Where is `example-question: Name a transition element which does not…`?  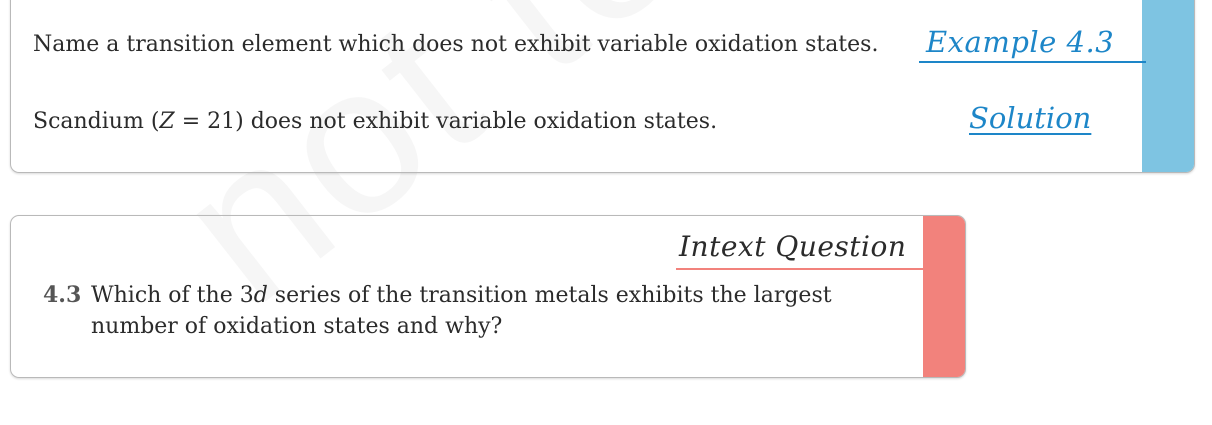 example-question: Name a transition element which does not… is located at coordinates (456, 44).